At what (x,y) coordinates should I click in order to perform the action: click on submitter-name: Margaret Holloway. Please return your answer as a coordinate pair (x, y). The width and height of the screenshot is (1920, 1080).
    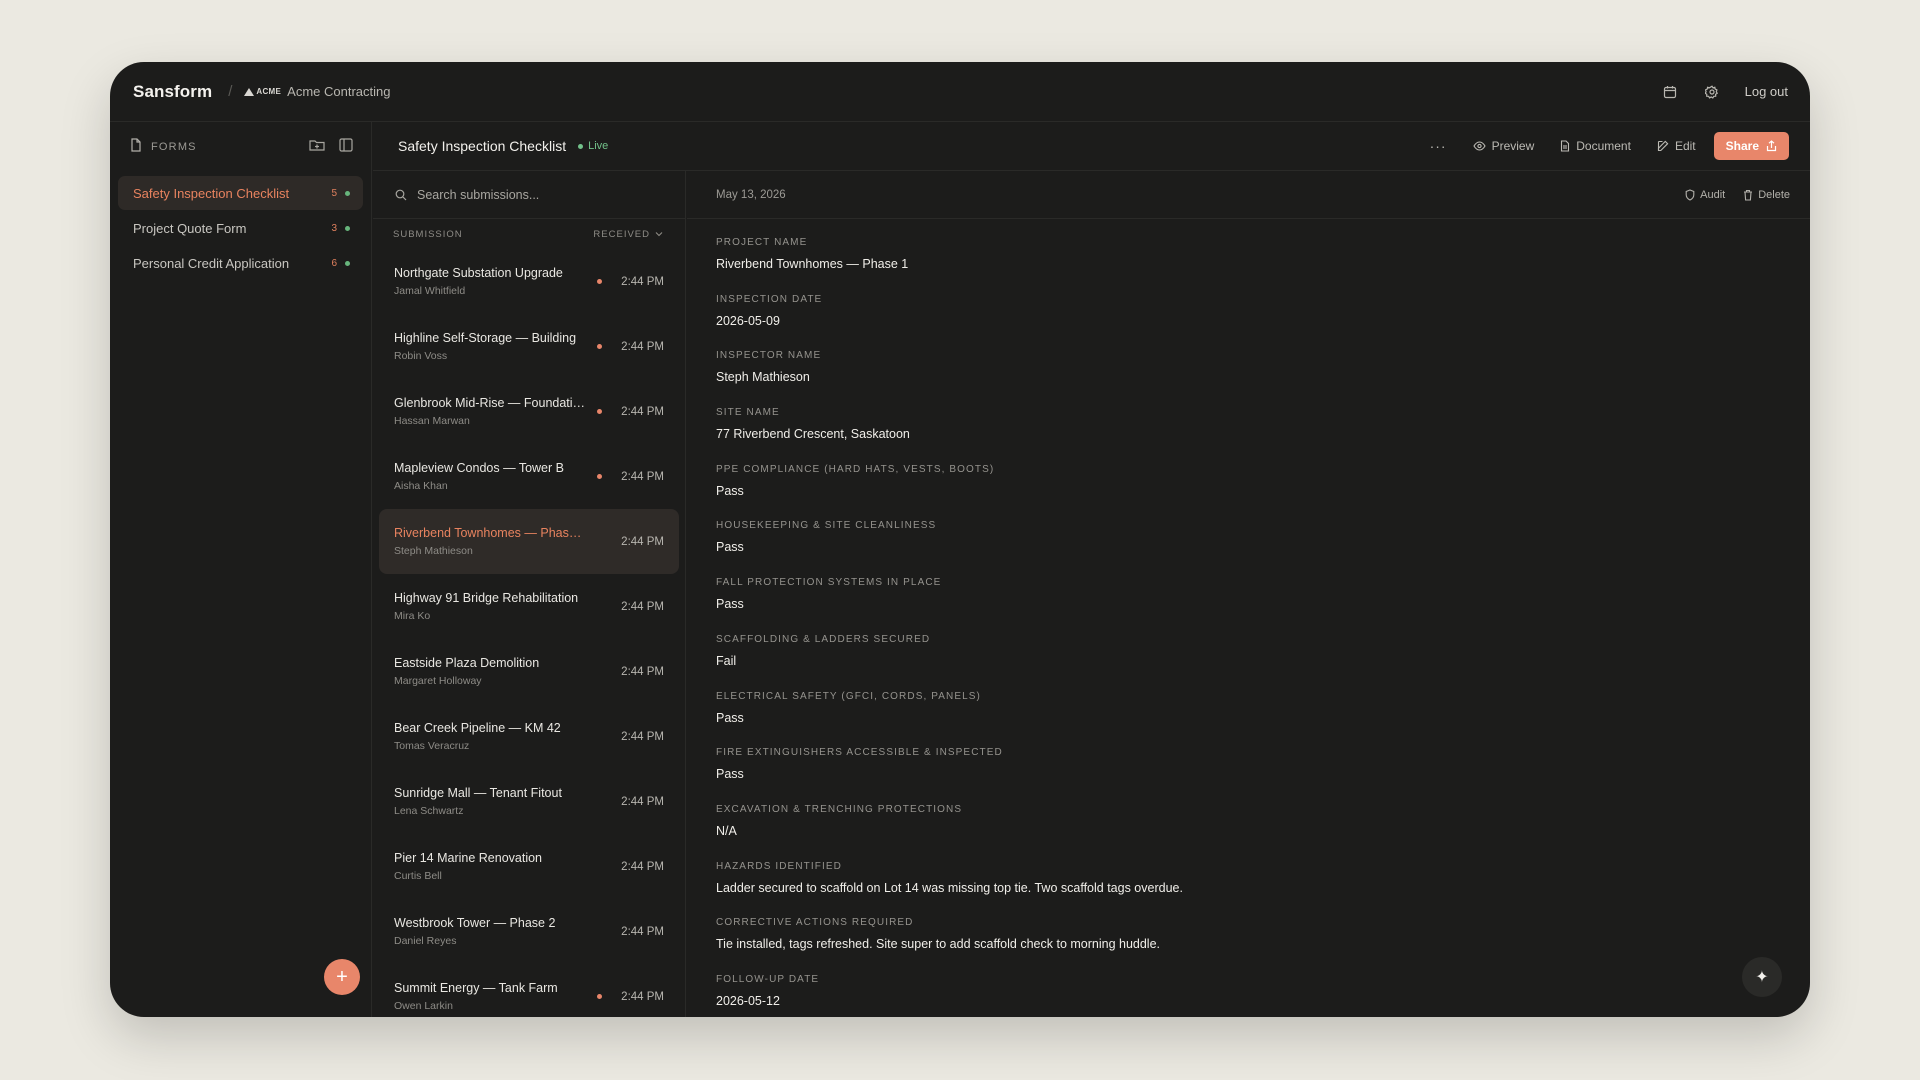
    Looking at the image, I should click on (438, 681).